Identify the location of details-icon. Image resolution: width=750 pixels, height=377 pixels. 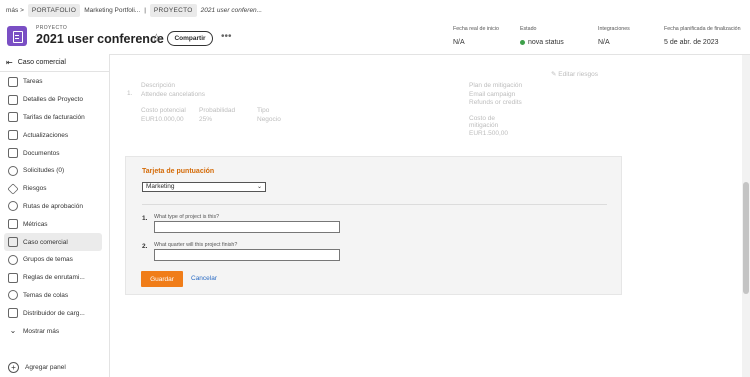
(13, 99).